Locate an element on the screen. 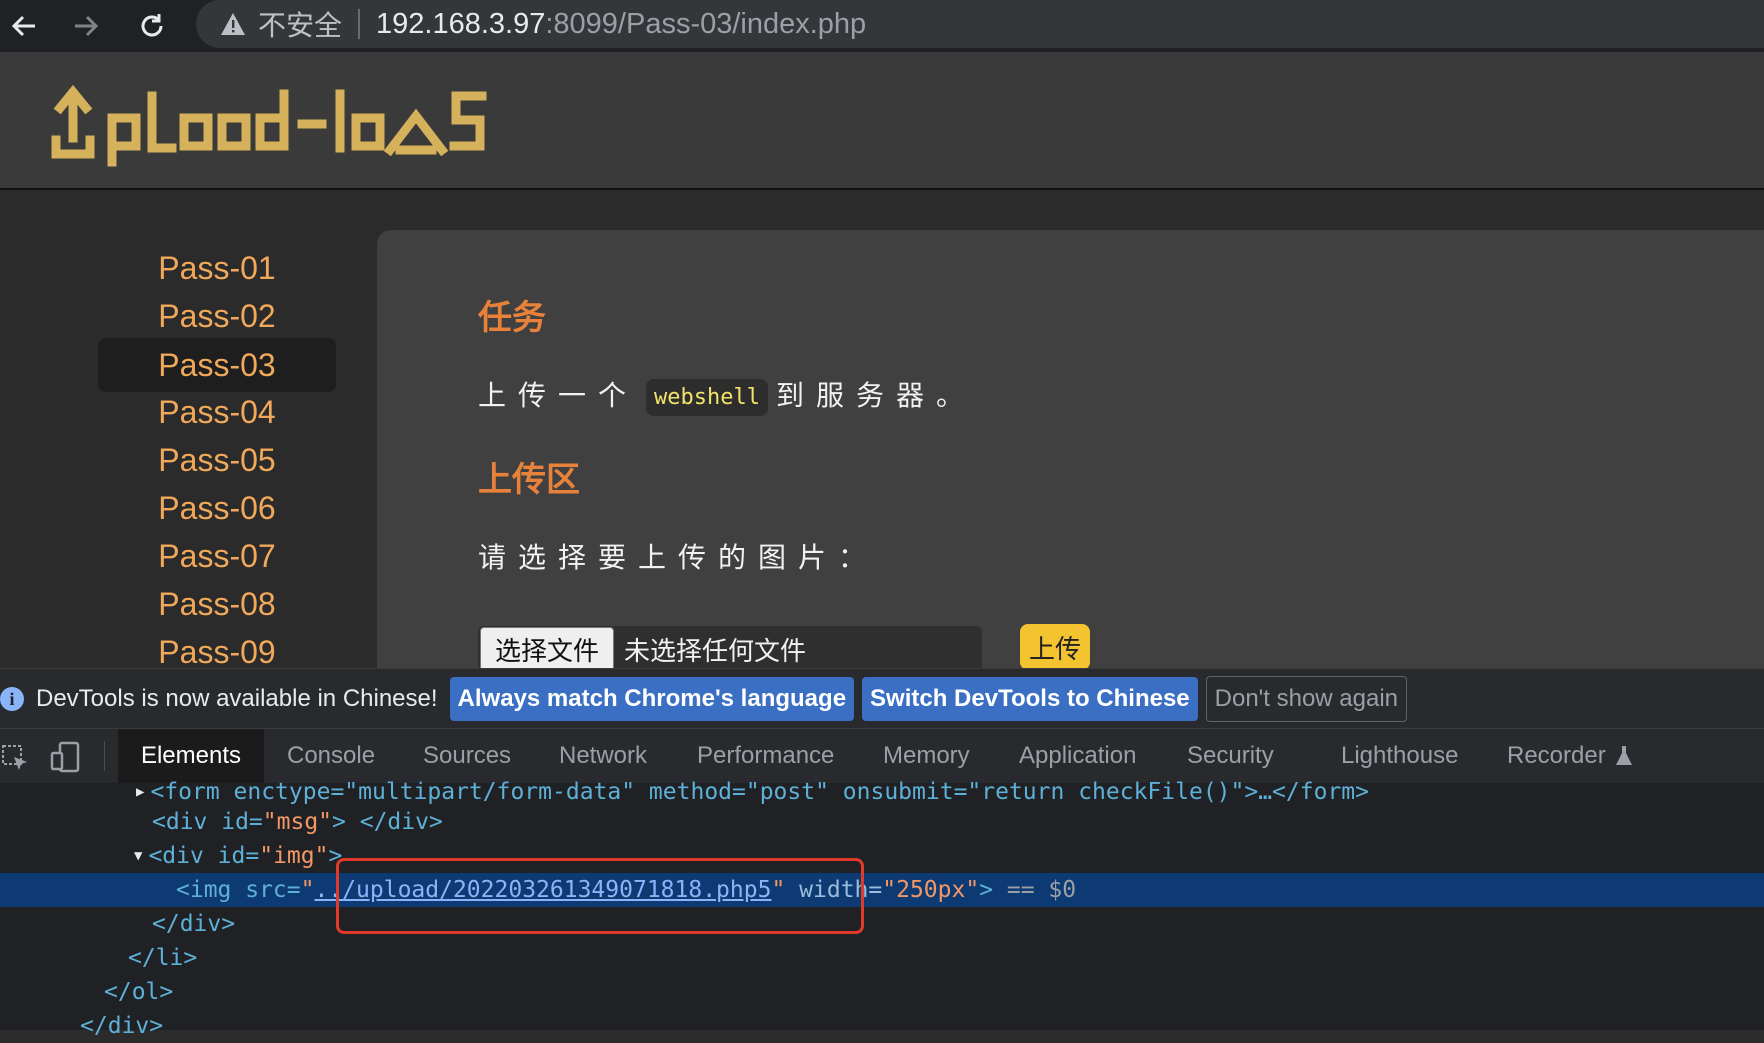 The image size is (1764, 1043). dont-show-again-button: Don't show again is located at coordinates (1306, 699).